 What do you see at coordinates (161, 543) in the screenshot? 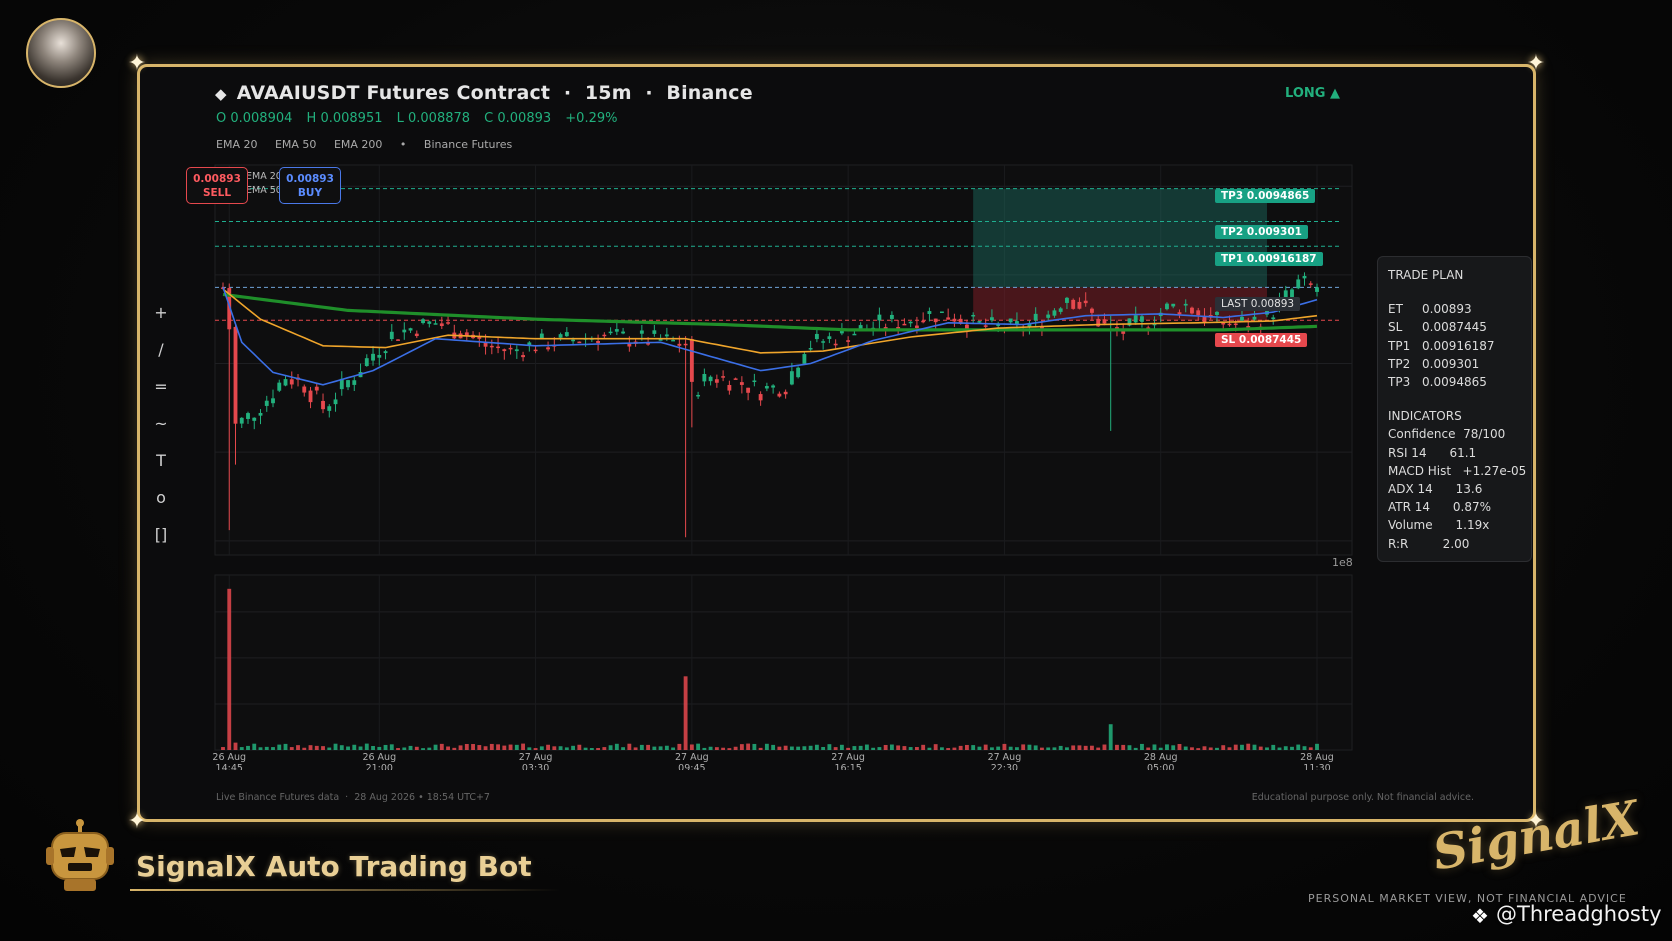
I see `rect-tool-icon: []` at bounding box center [161, 543].